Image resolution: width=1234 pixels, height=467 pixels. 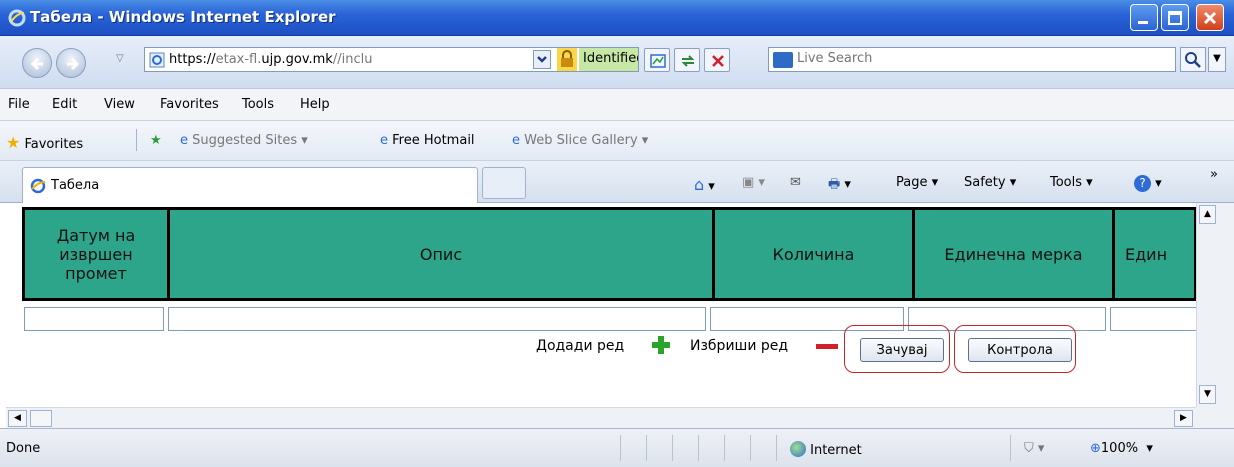 I want to click on print-button: 🖶 ▾, so click(x=839, y=186).